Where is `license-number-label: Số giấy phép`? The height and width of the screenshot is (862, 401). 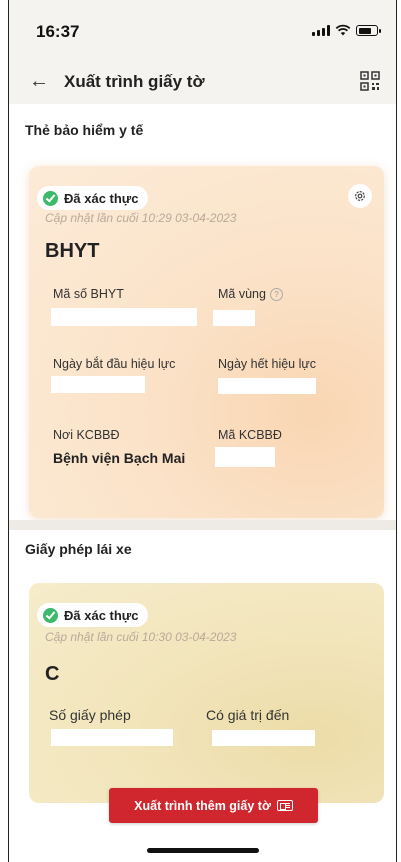
license-number-label: Số giấy phép is located at coordinates (90, 715).